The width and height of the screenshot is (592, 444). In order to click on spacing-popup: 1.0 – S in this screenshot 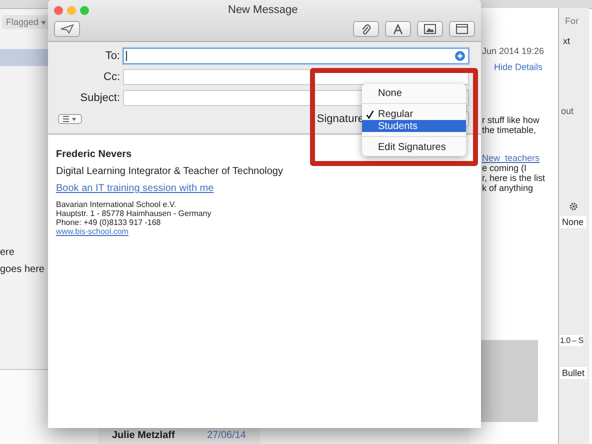, I will do `click(572, 340)`.